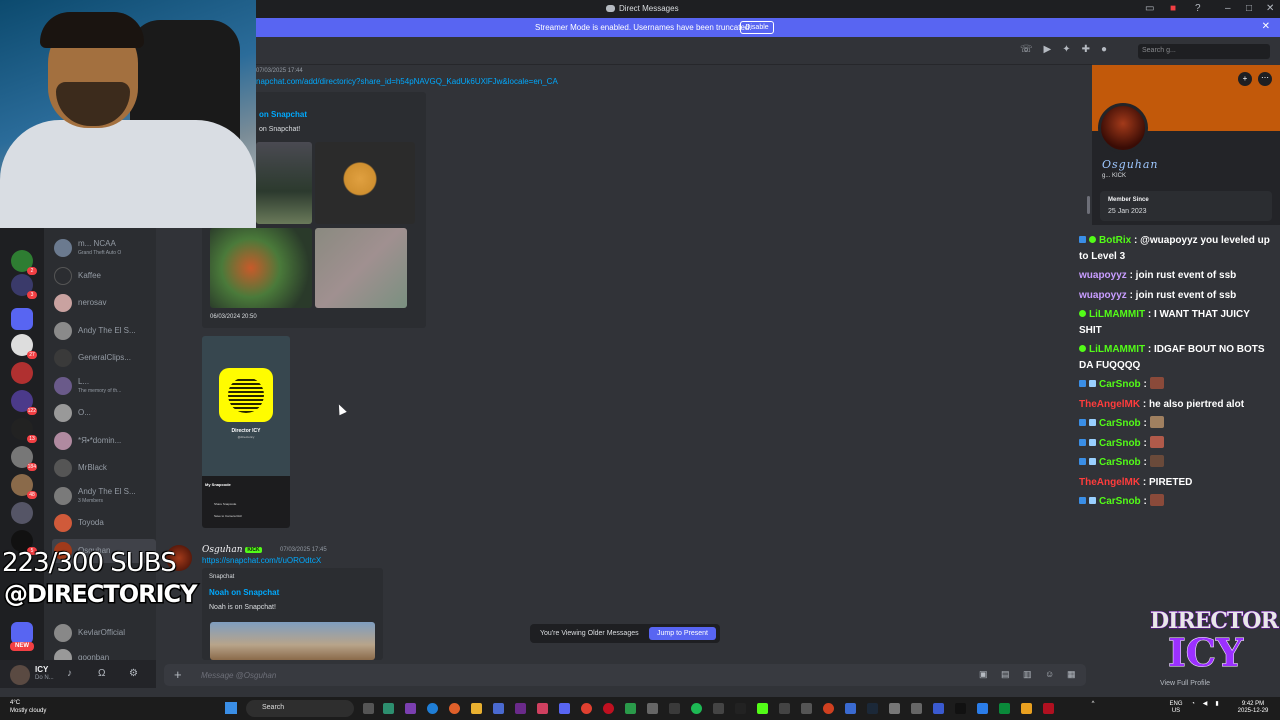  Describe the element at coordinates (983, 674) in the screenshot. I see `gift-icon: ▣` at that location.